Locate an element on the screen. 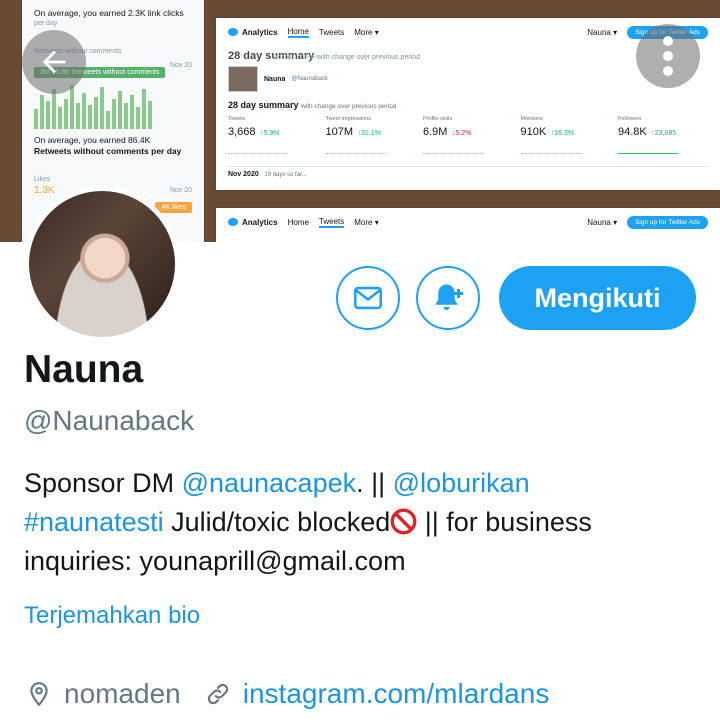 This screenshot has width=720, height=720. profile-handle: @Naunaback is located at coordinates (109, 420).